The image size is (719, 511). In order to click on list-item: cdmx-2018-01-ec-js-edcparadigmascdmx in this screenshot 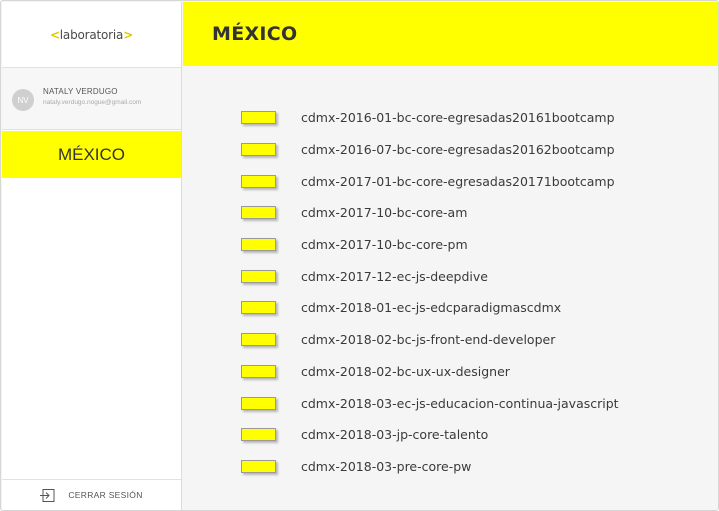, I will do `click(430, 308)`.